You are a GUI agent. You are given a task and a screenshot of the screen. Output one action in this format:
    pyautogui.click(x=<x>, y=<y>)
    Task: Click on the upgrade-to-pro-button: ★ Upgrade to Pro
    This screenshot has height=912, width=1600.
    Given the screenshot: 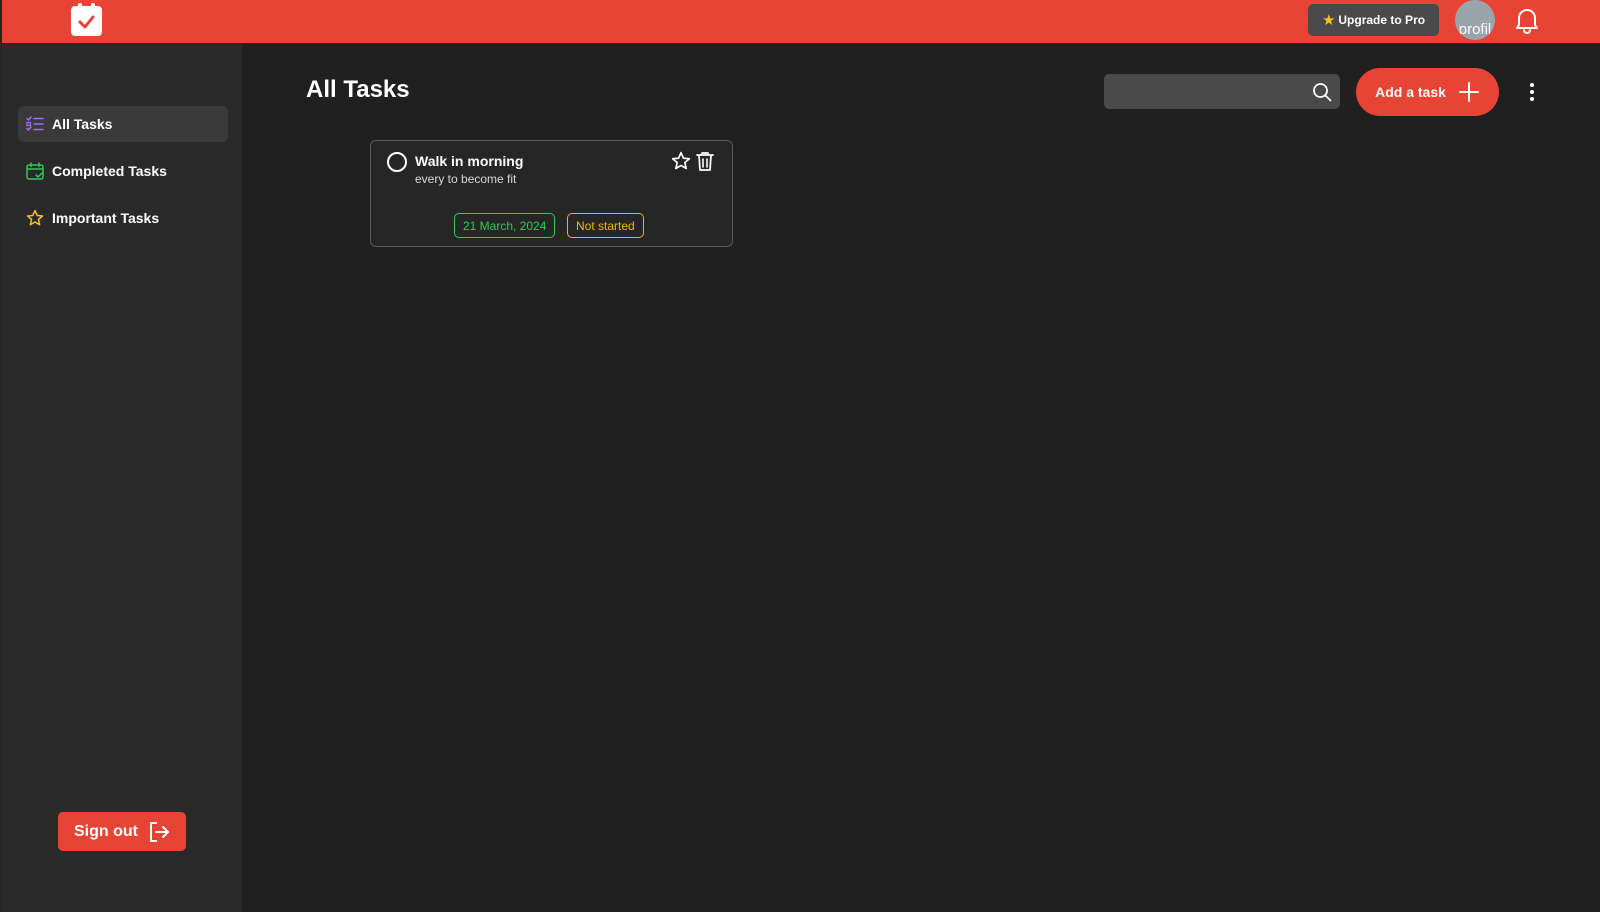 What is the action you would take?
    pyautogui.click(x=1373, y=20)
    